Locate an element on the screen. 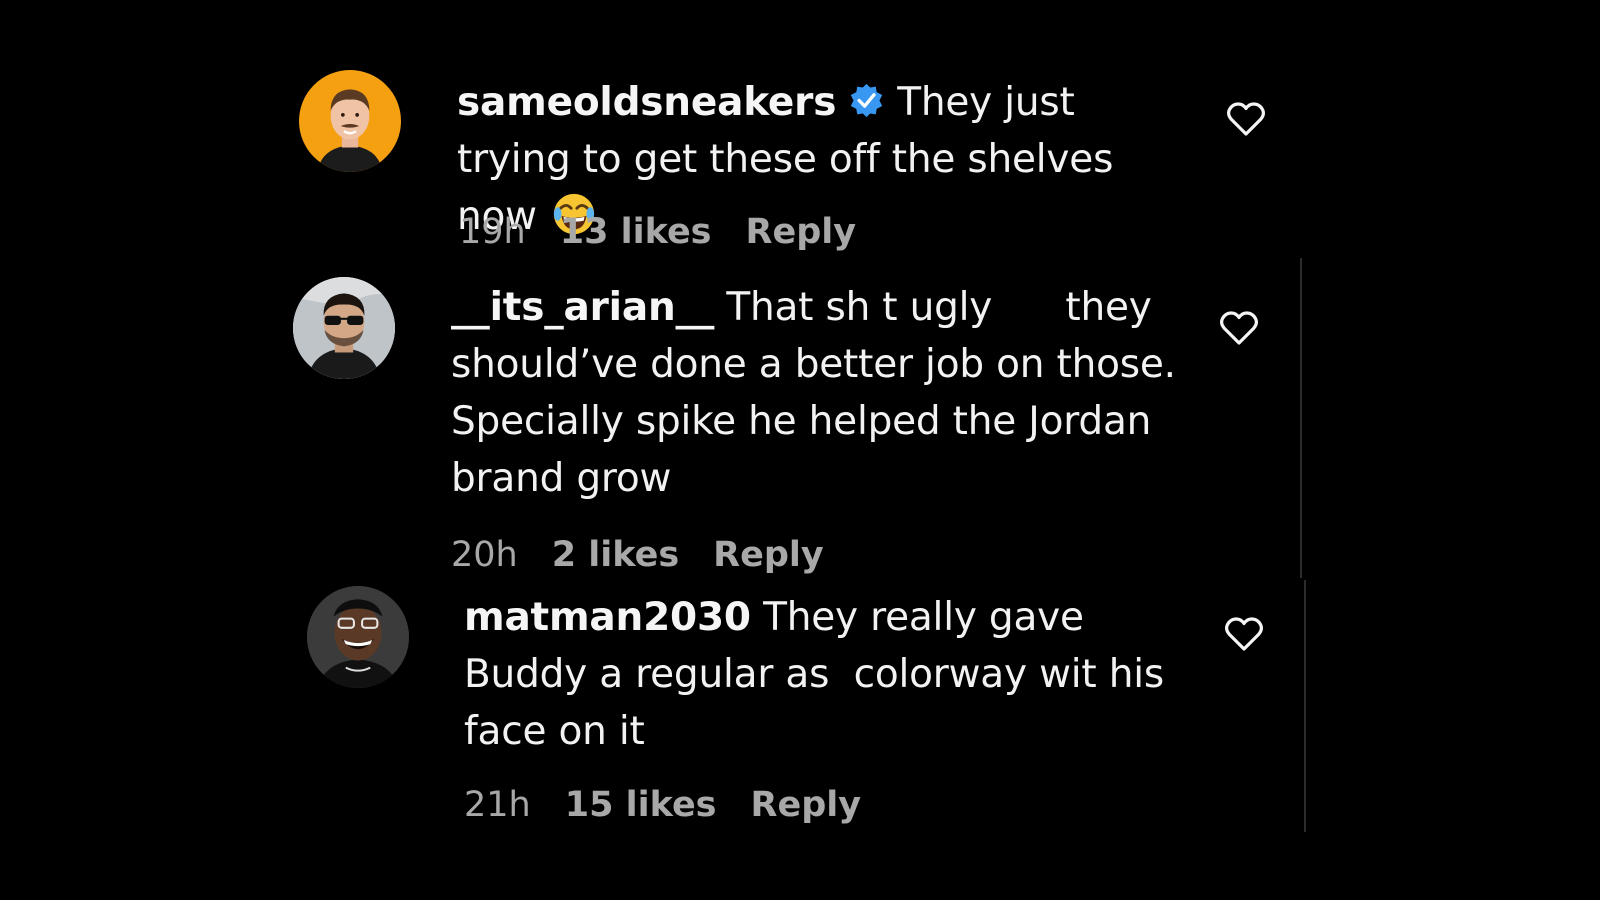 This screenshot has width=1600, height=900. comment-likes: 13 likes is located at coordinates (636, 232).